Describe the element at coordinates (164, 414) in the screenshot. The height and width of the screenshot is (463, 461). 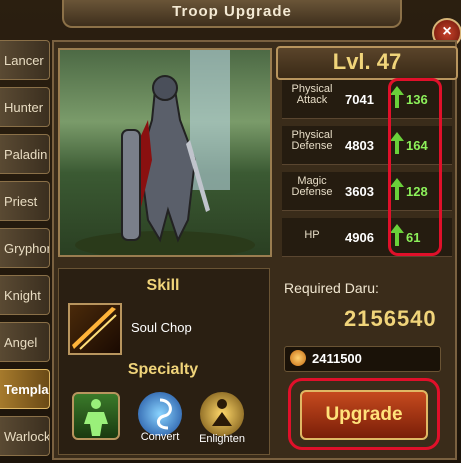
I see `swirl-icon` at that location.